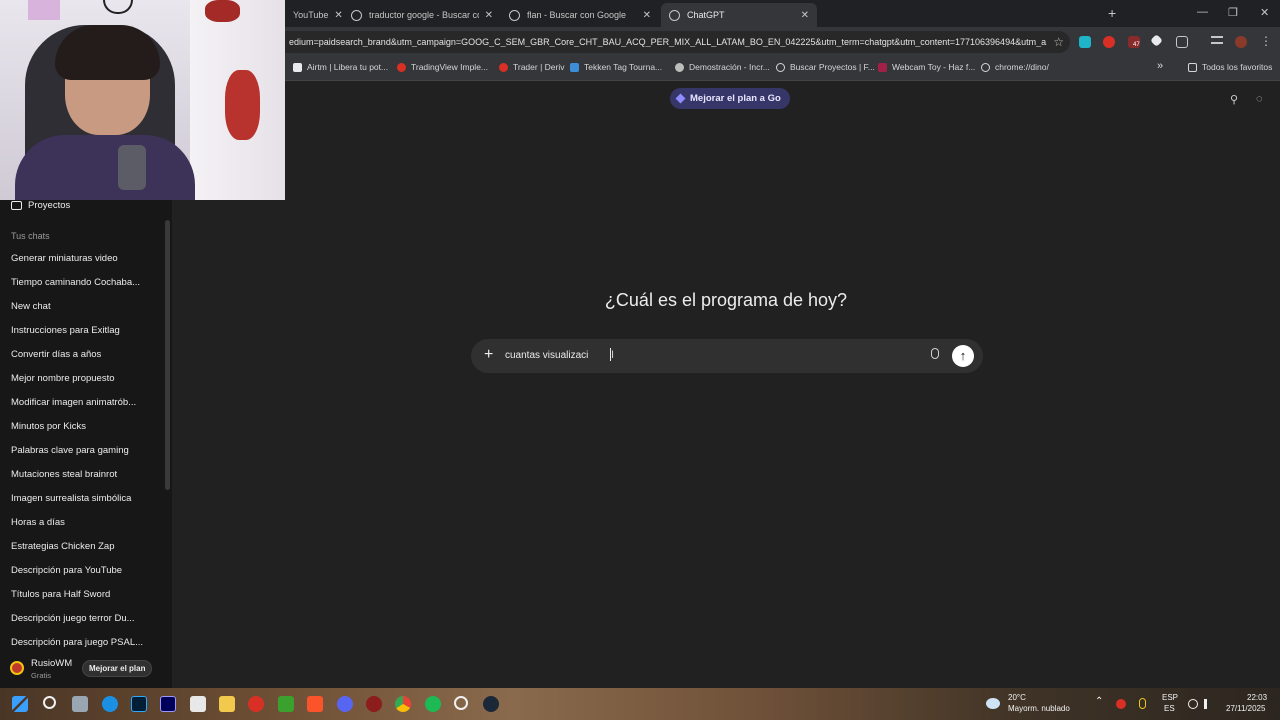 This screenshot has height=720, width=1280. I want to click on chatgpt-icon, so click(674, 15).